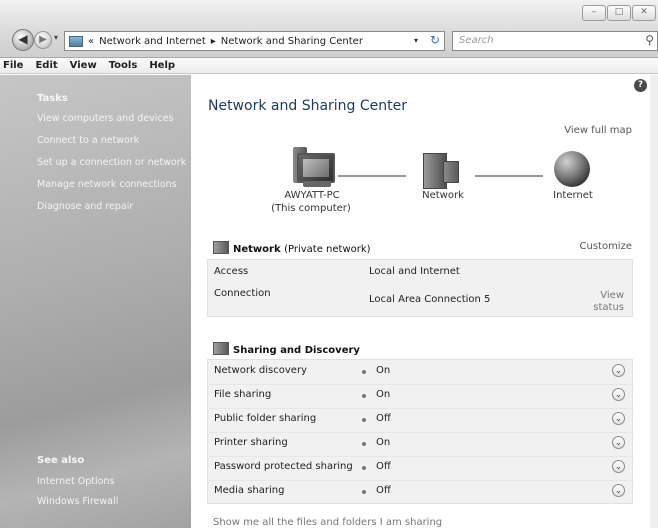  Describe the element at coordinates (61, 460) in the screenshot. I see `see-also-heading: See also` at that location.